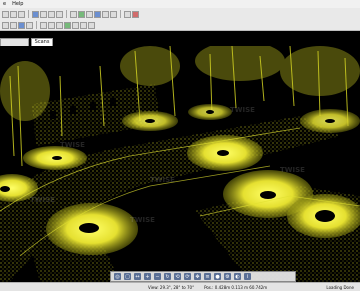  Describe the element at coordinates (180, 19) in the screenshot. I see `main-toolbar` at that location.